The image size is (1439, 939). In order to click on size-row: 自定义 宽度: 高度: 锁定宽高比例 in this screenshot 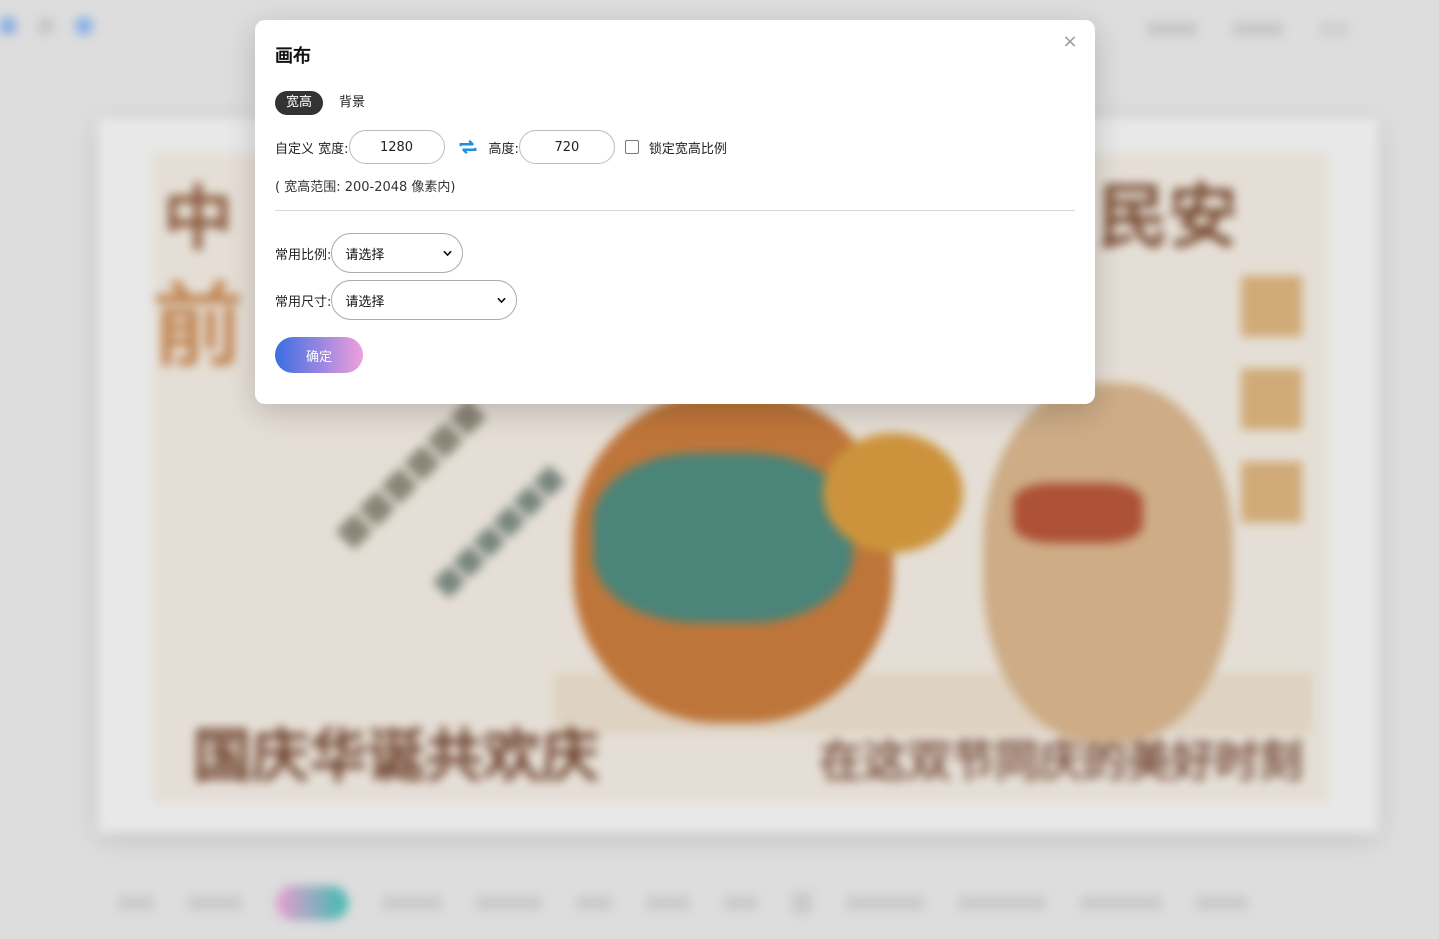, I will do `click(501, 147)`.